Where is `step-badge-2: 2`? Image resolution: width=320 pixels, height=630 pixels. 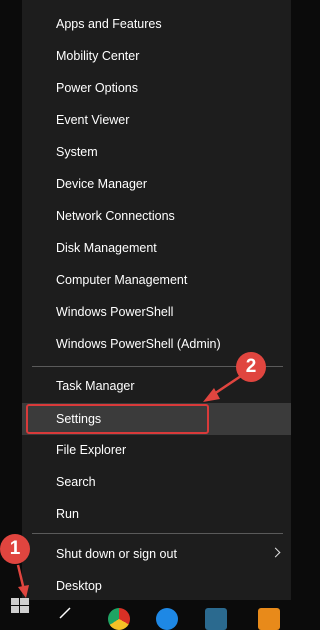
step-badge-2: 2 is located at coordinates (251, 367).